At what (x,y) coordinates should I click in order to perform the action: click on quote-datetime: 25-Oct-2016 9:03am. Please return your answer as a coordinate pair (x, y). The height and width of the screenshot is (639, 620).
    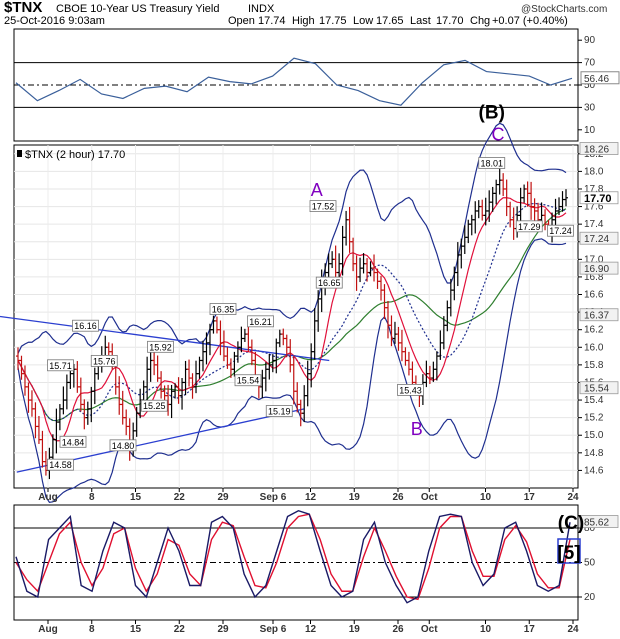
    Looking at the image, I should click on (54, 21).